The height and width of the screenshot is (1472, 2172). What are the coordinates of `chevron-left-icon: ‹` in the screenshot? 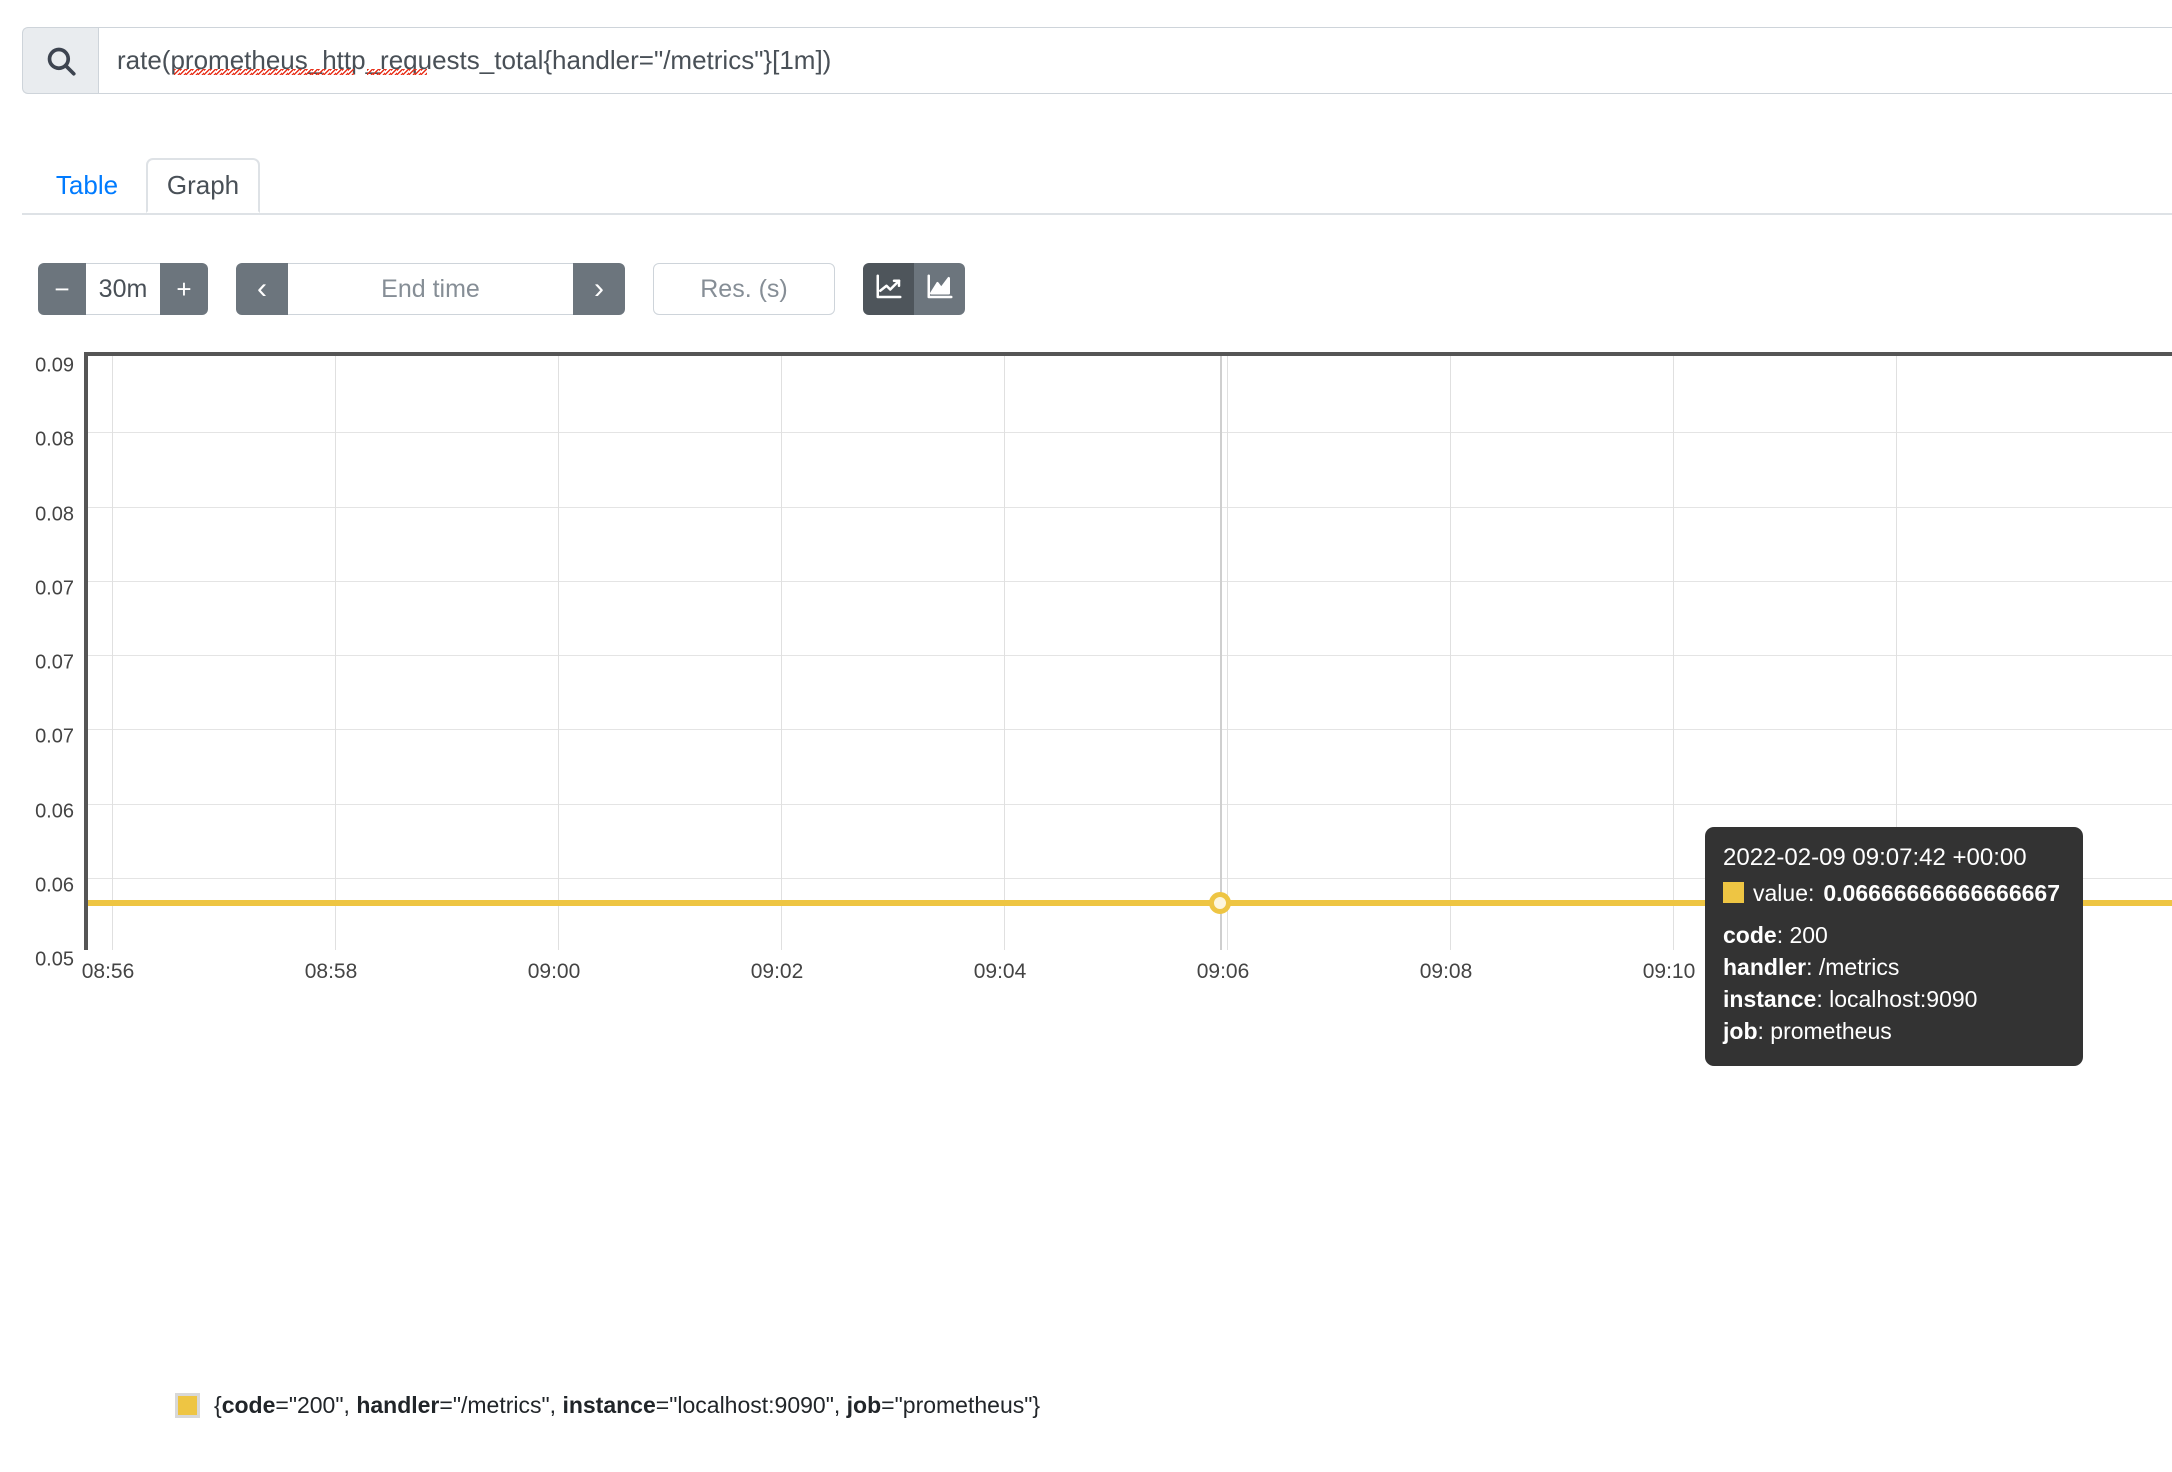 It's located at (262, 288).